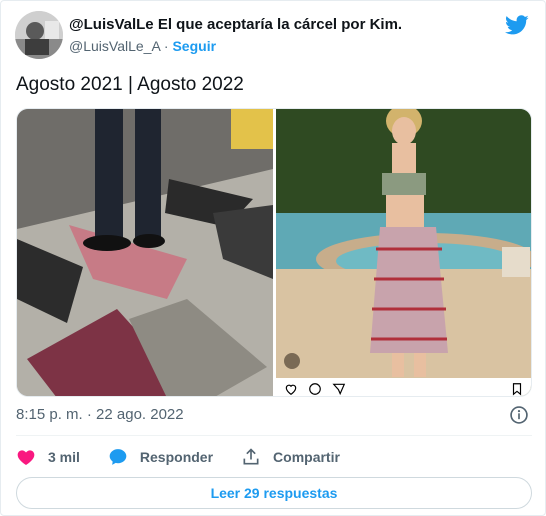 This screenshot has width=546, height=516. Describe the element at coordinates (64, 457) in the screenshot. I see `like-count: 3 mil` at that location.